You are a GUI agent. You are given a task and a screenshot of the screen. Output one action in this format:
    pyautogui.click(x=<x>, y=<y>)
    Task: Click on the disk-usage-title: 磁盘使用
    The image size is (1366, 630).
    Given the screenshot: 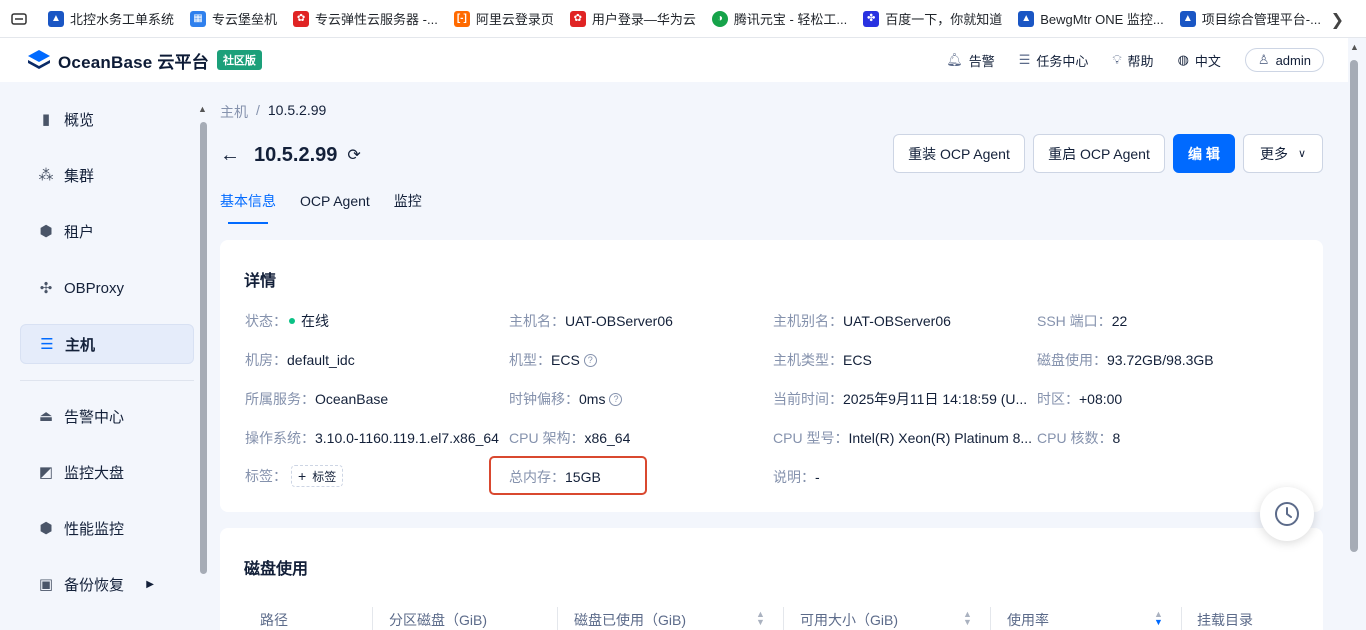 What is the action you would take?
    pyautogui.click(x=276, y=569)
    